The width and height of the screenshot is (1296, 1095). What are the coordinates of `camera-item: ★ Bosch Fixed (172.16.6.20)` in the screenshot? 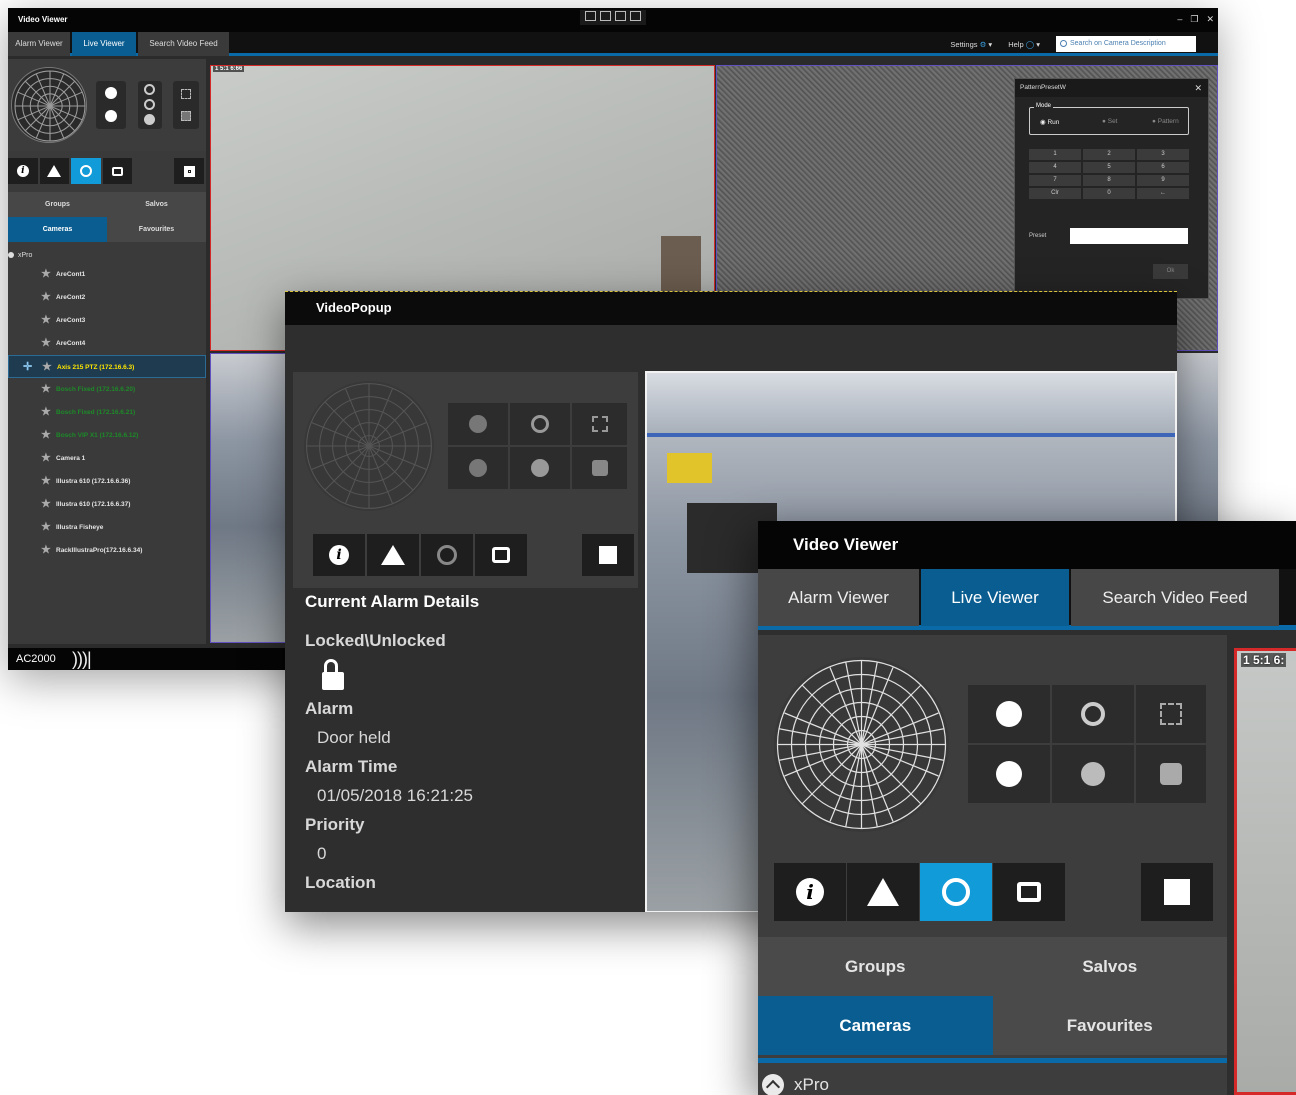 It's located at (107, 389).